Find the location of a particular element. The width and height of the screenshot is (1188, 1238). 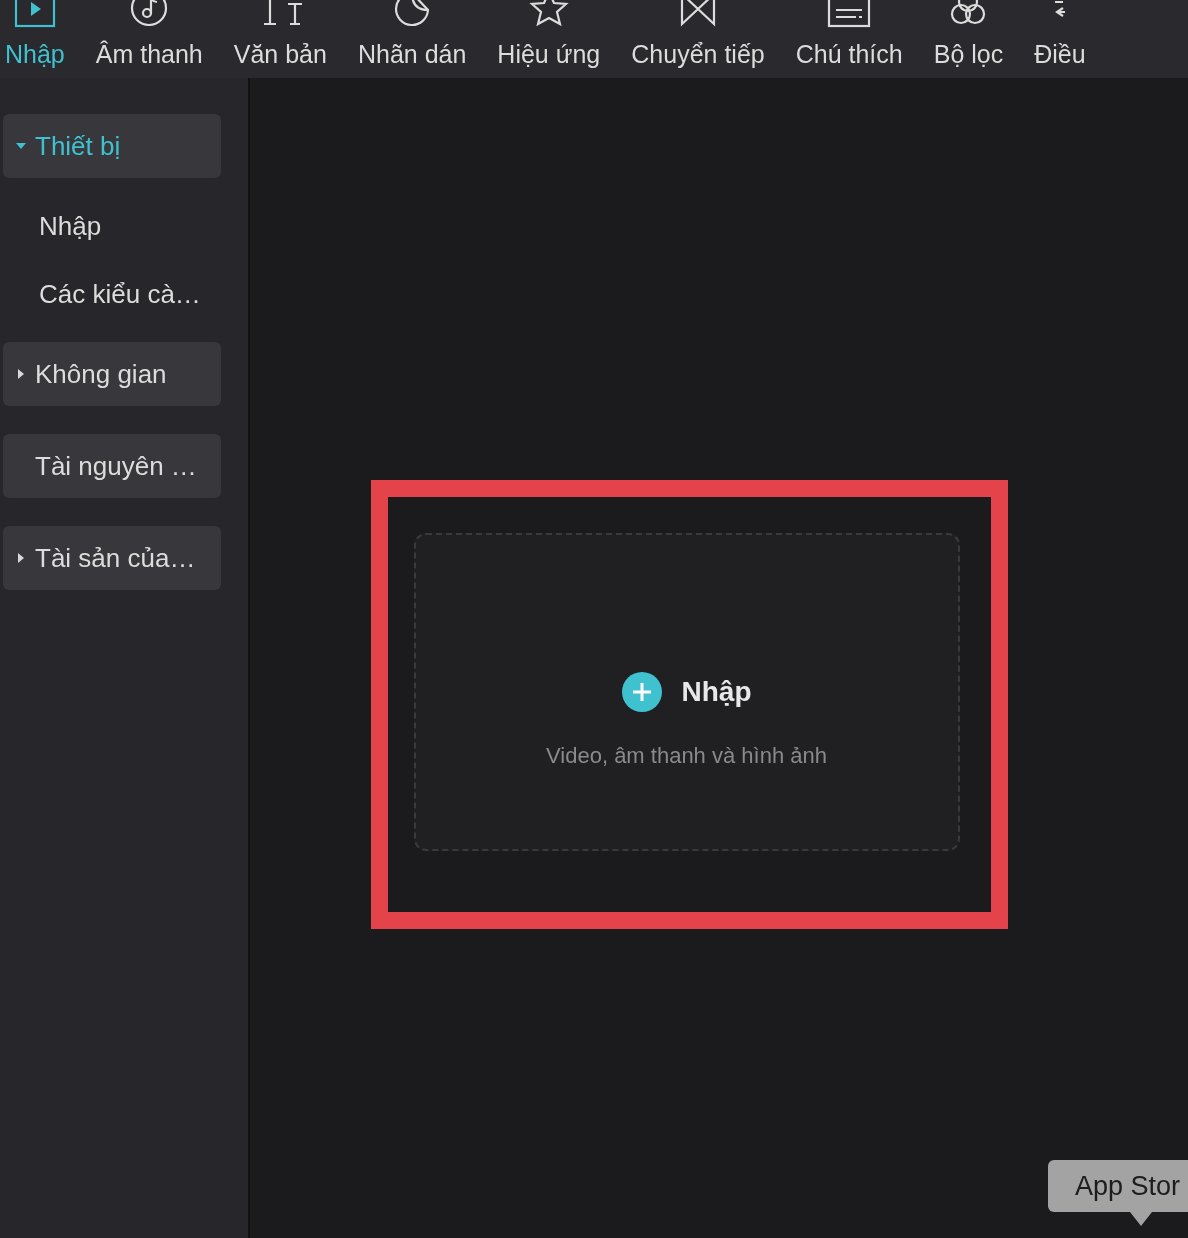

import-dropzone: Nhập Video, âm thanh và hình ảnh is located at coordinates (686, 692).